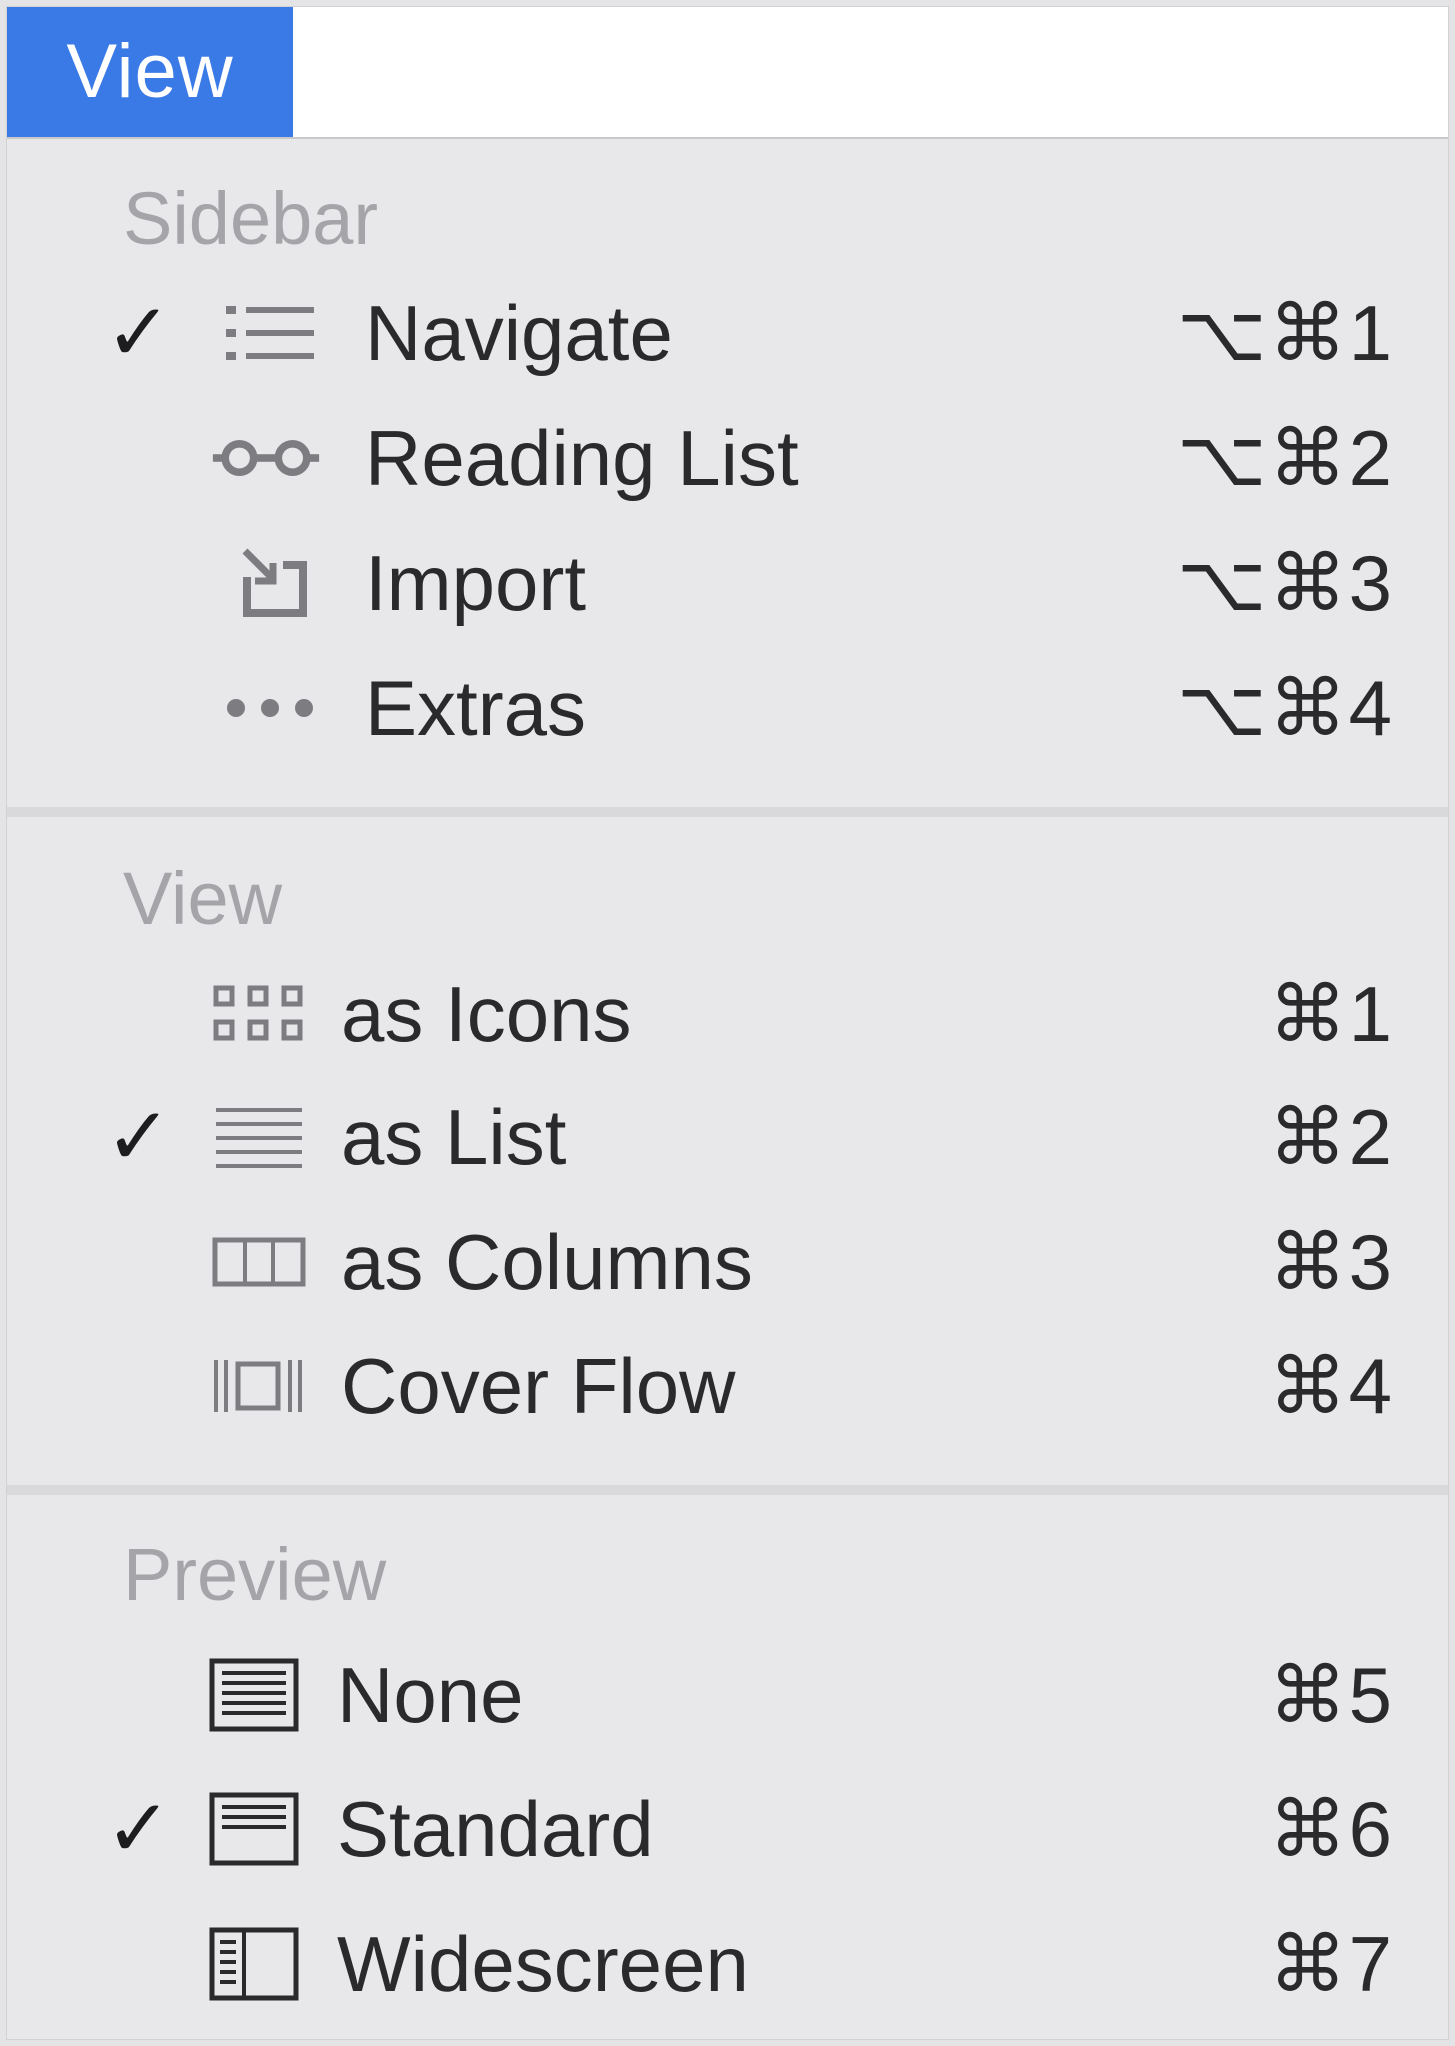  What do you see at coordinates (1285, 583) in the screenshot?
I see `menu-item-shortcut: ⌥⌘3` at bounding box center [1285, 583].